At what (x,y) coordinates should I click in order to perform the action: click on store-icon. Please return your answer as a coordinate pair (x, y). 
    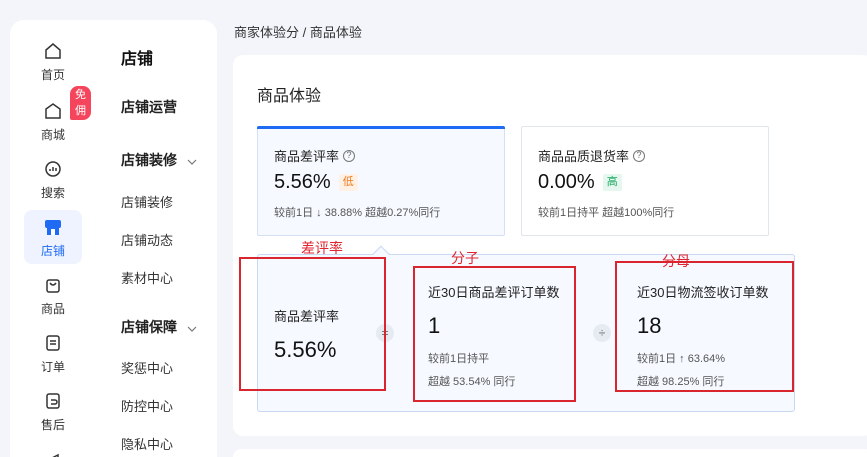
    Looking at the image, I should click on (53, 111).